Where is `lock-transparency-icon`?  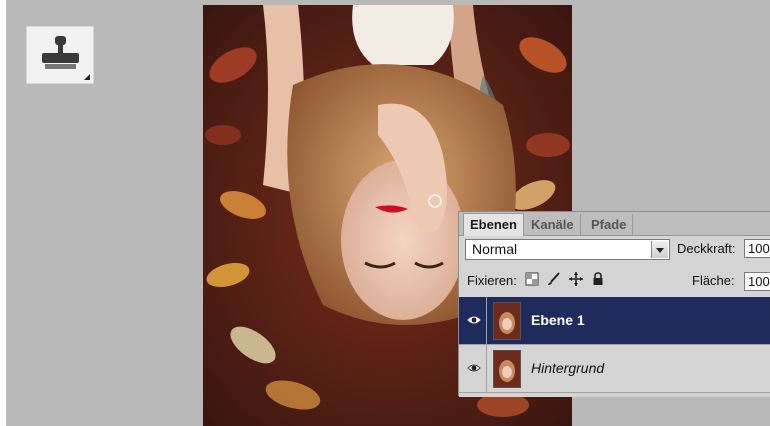 lock-transparency-icon is located at coordinates (532, 279).